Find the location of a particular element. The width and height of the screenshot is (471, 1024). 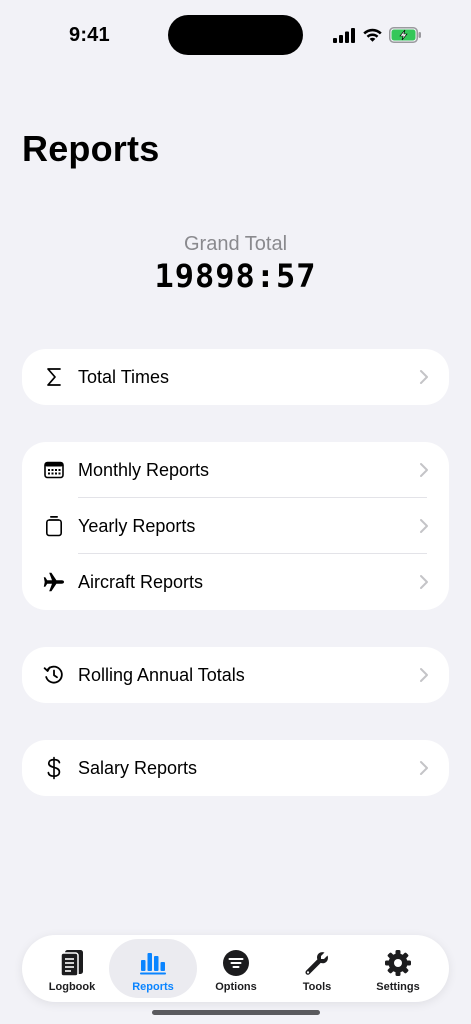

sigma-icon is located at coordinates (54, 377).